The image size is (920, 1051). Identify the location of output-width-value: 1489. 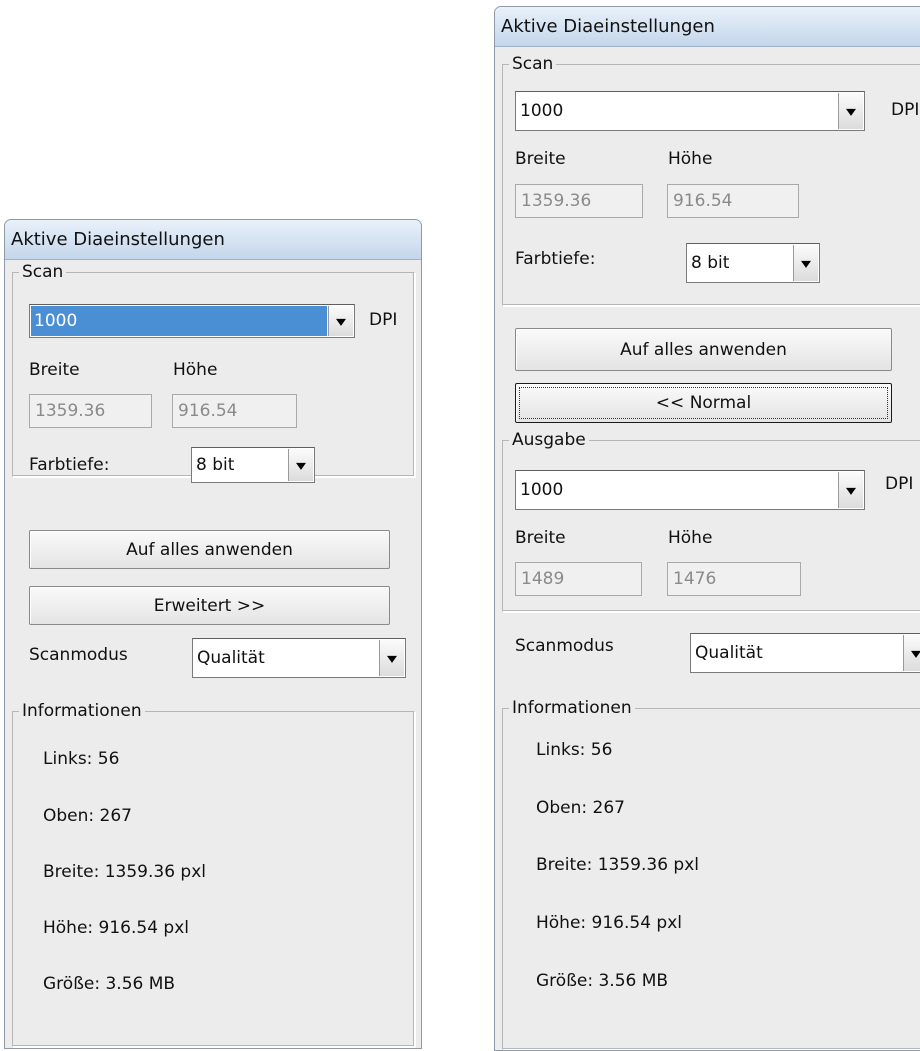
(543, 579).